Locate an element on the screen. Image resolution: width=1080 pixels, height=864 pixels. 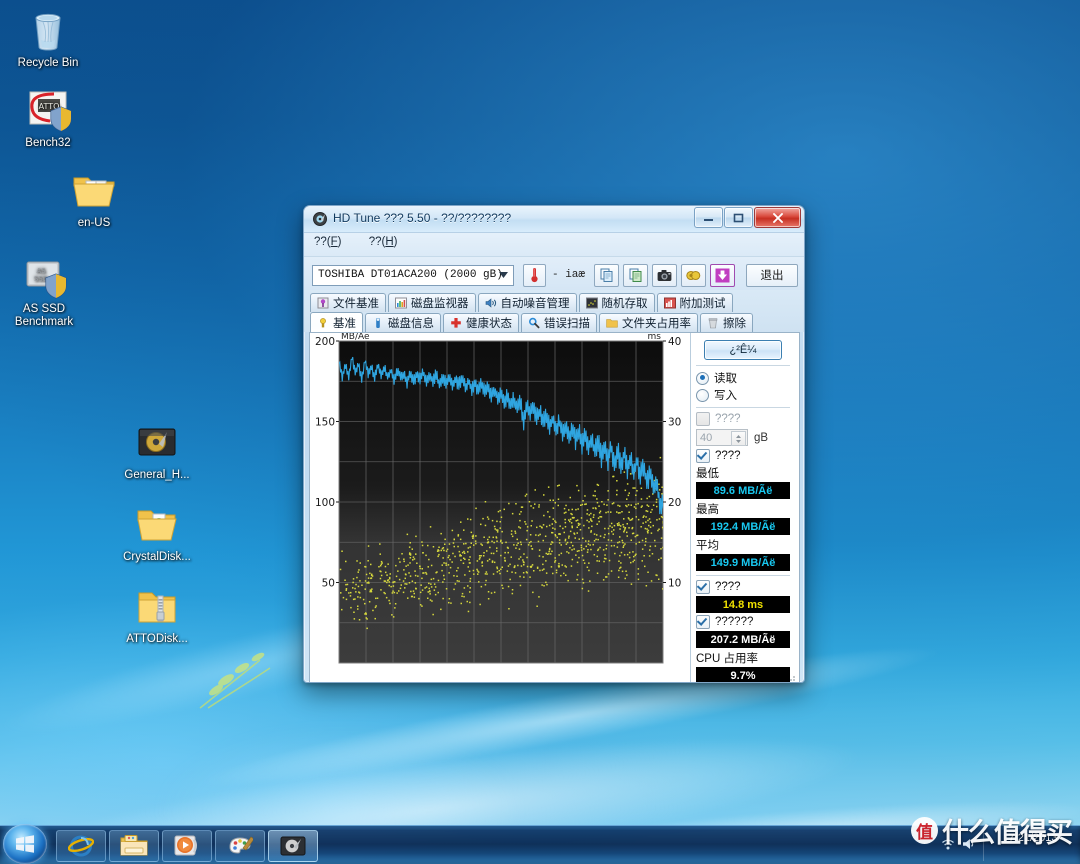
tab-label: 擦除 is located at coordinates (734, 324).